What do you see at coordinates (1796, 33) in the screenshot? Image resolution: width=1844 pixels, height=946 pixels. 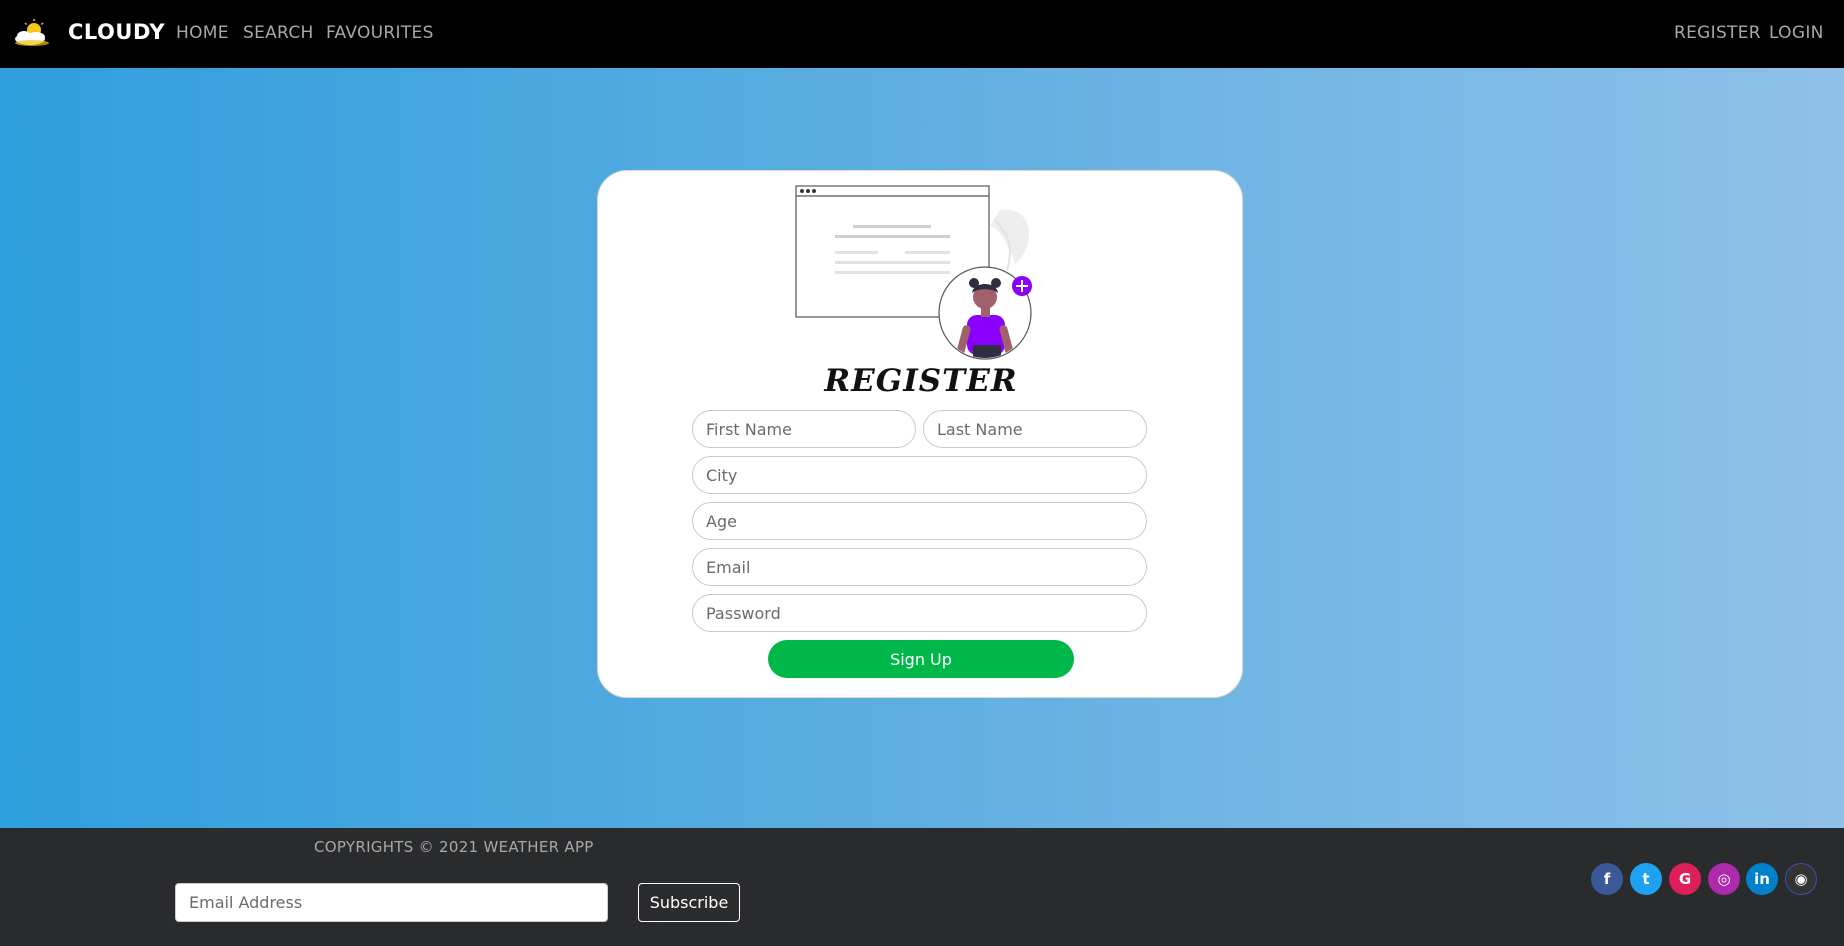 I see `nav-login-link: LOGIN` at bounding box center [1796, 33].